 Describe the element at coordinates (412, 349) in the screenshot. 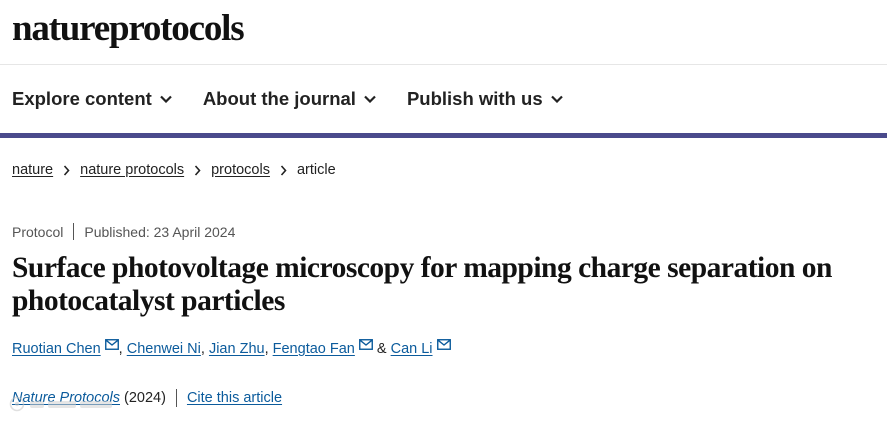

I see `author-link: Can Li` at that location.